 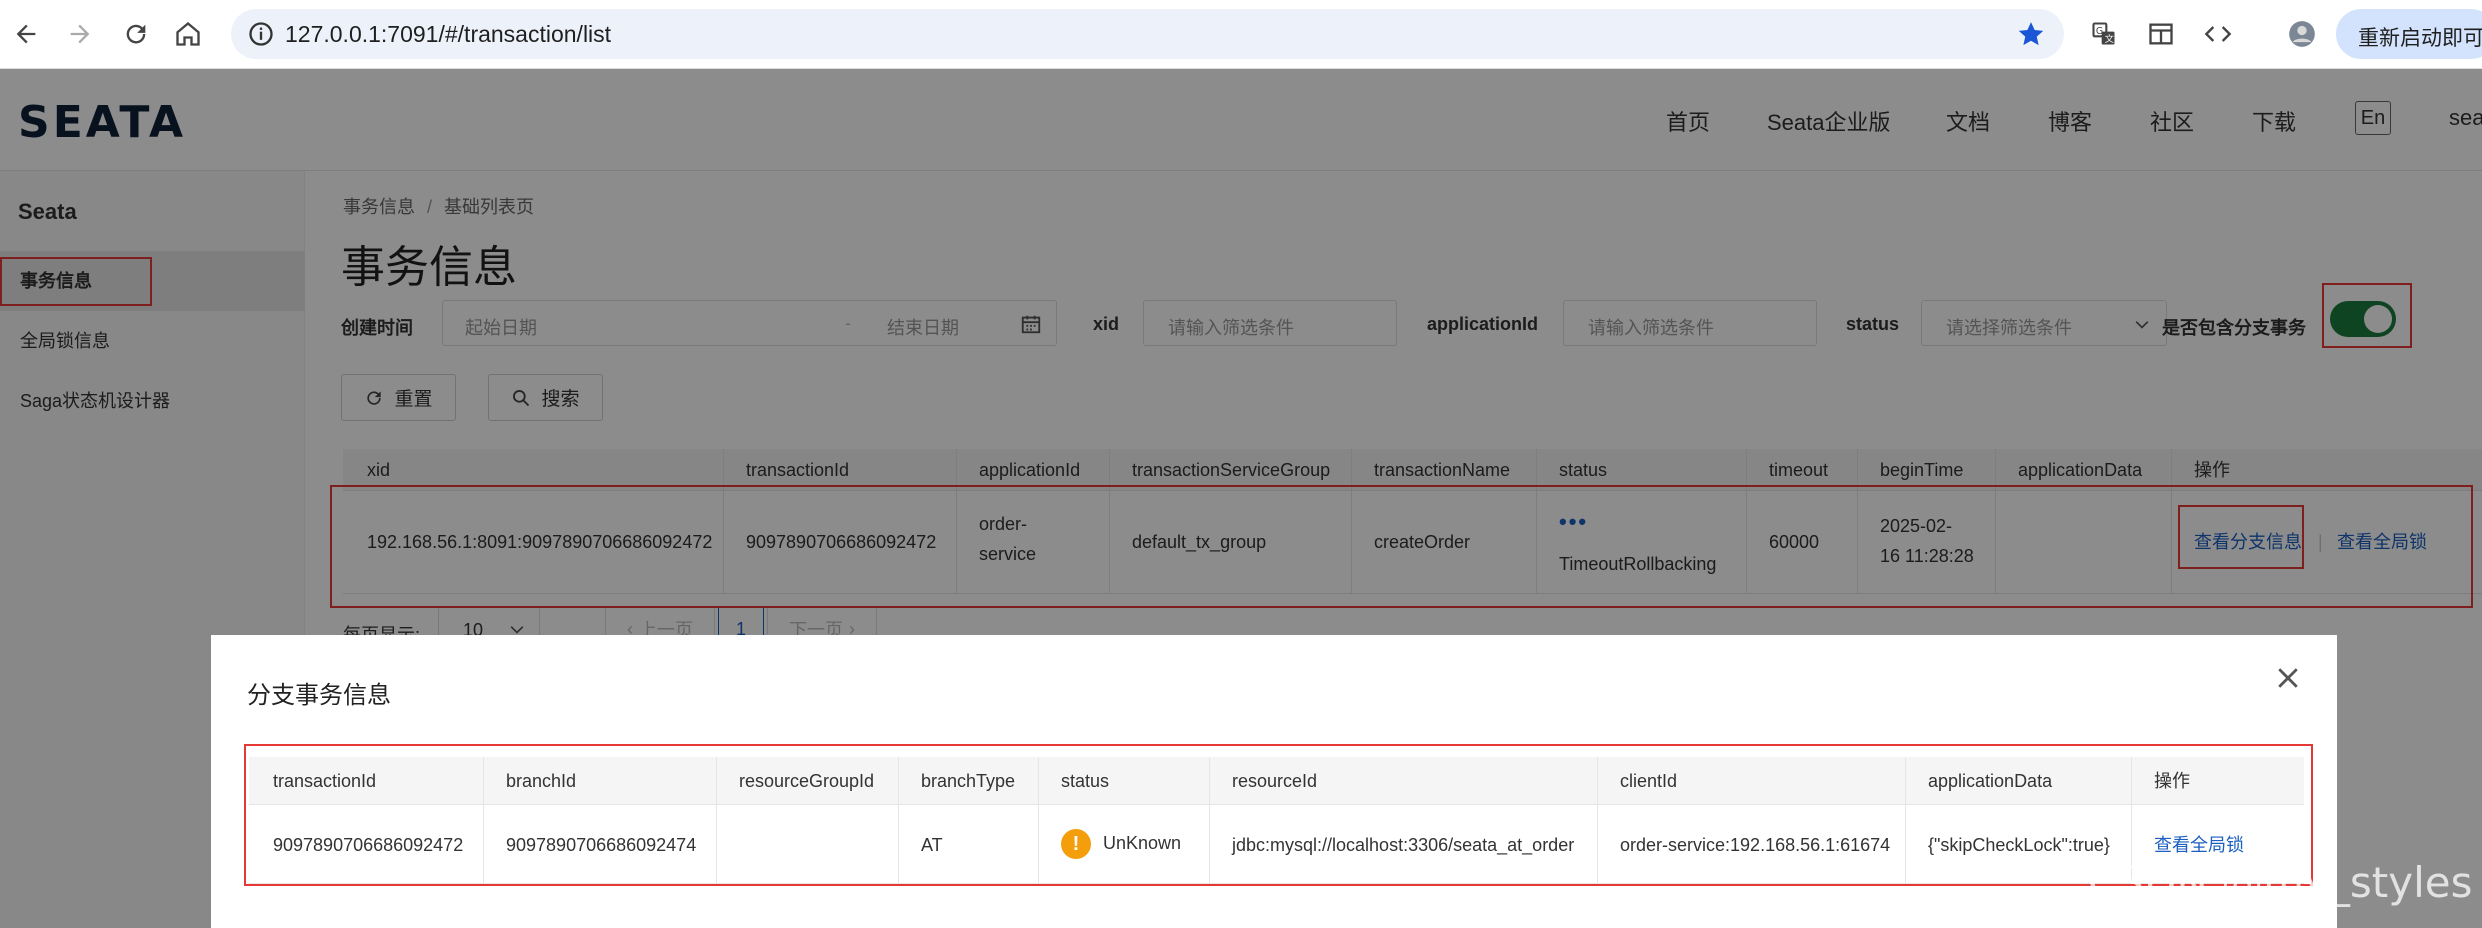 I want to click on svg-text: G, so click(x=2099, y=31).